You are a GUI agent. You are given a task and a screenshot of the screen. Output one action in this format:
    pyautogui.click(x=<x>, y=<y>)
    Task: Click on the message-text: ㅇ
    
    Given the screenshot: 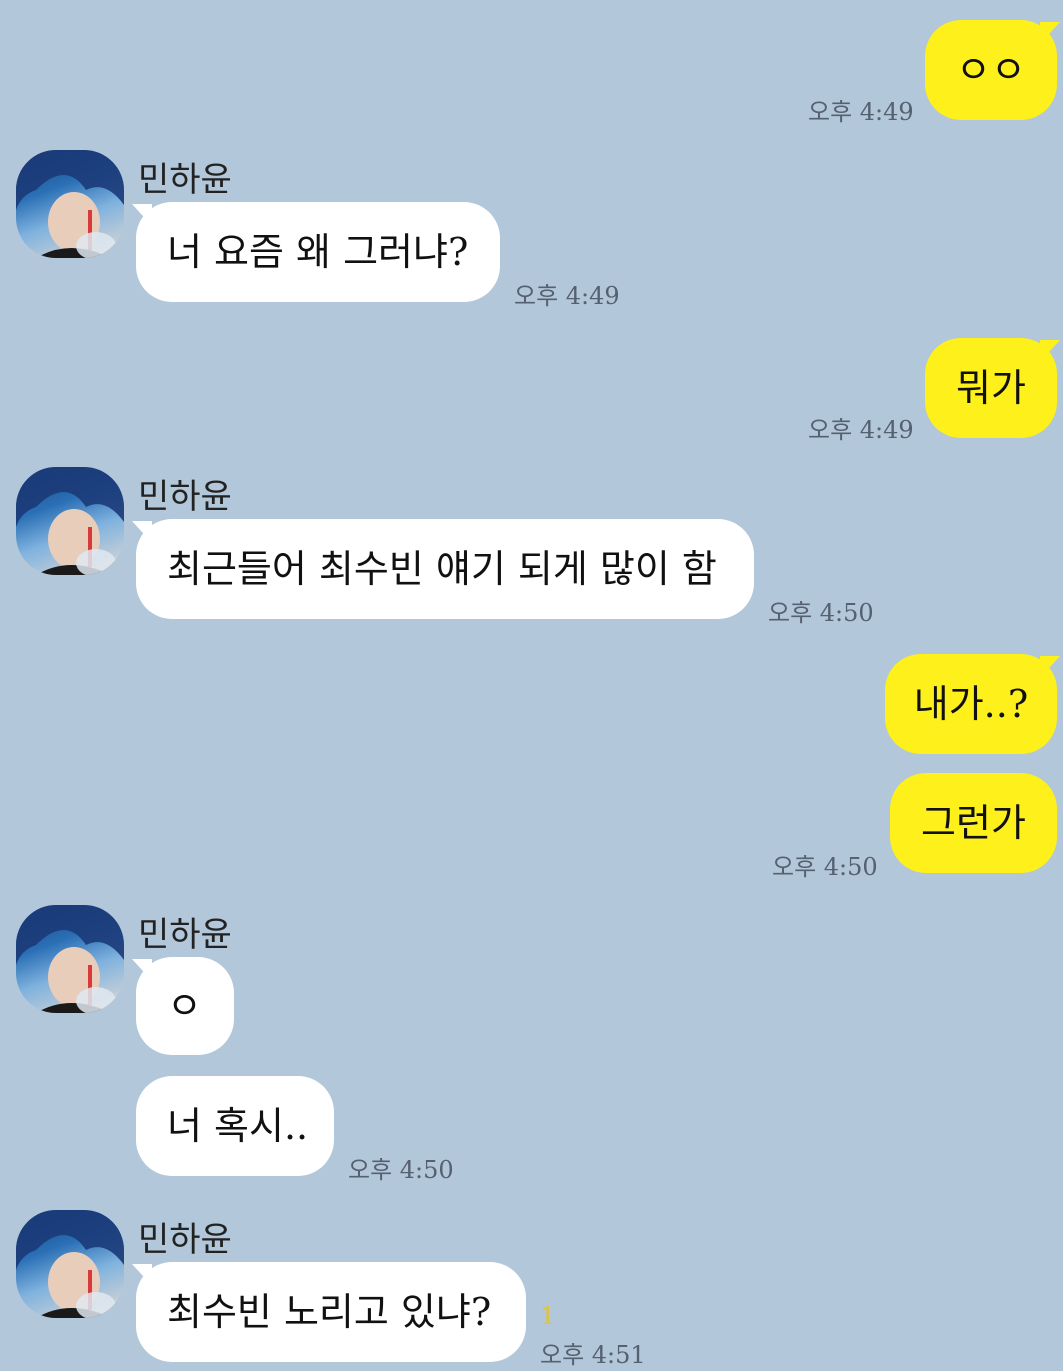 What is the action you would take?
    pyautogui.click(x=184, y=1006)
    